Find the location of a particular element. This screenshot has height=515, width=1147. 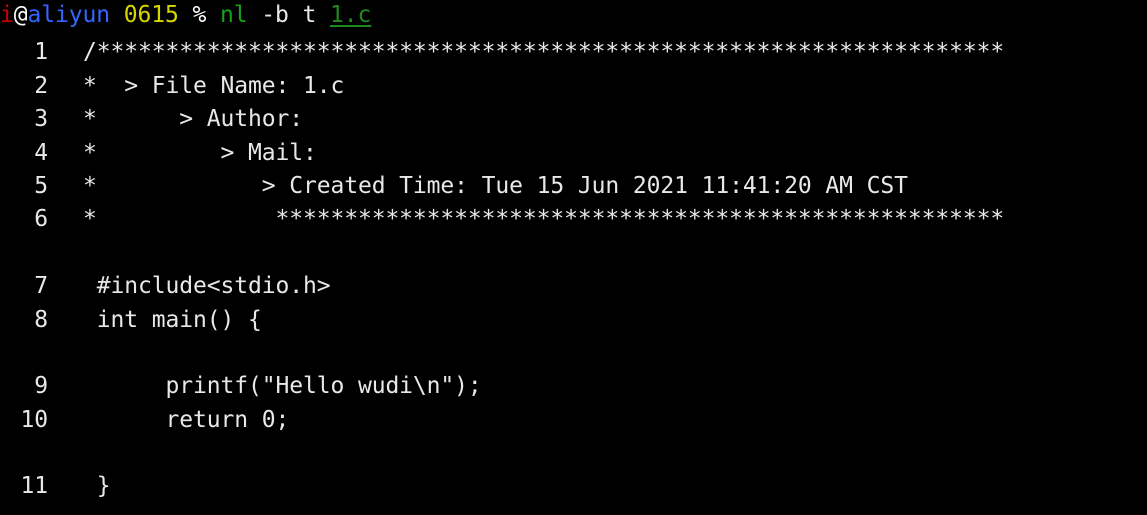

line-number: 6 is located at coordinates (41, 219).